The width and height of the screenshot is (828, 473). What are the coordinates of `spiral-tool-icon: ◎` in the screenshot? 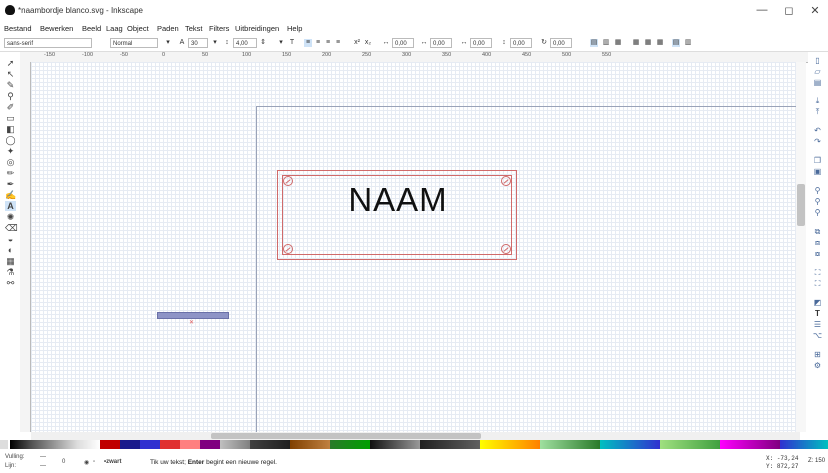 It's located at (10, 162).